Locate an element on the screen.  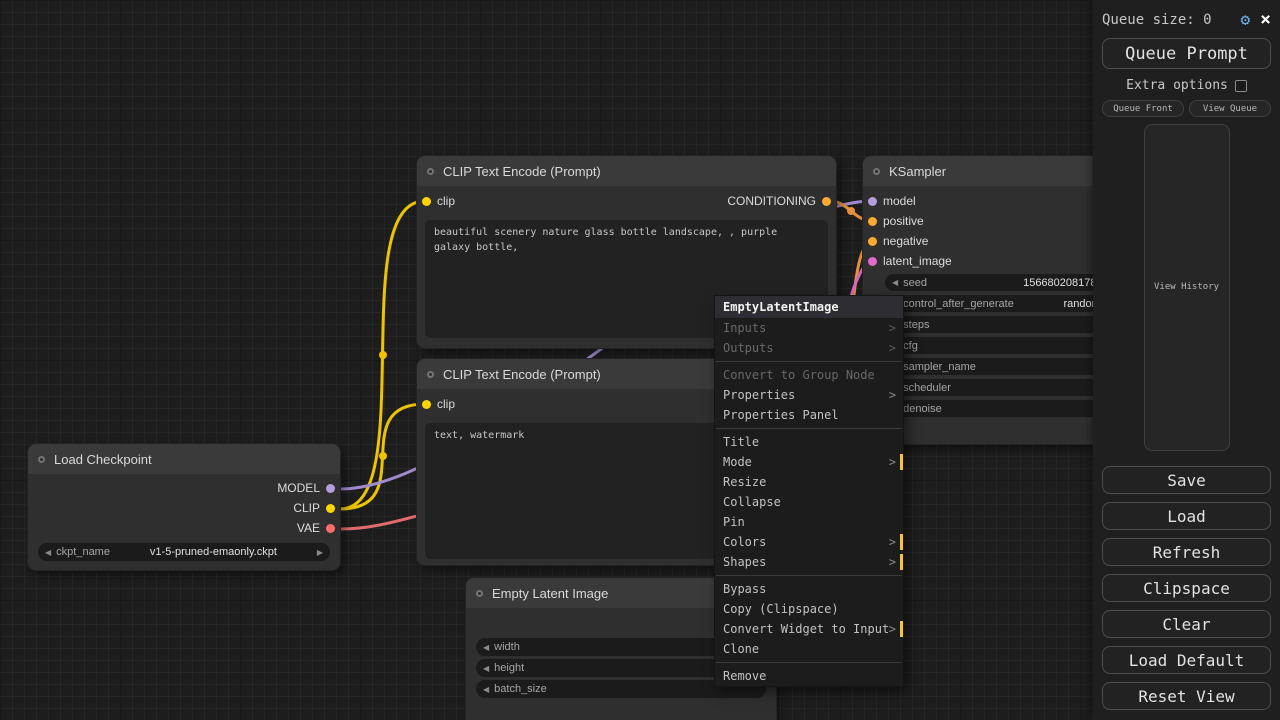
slot-label: CONDITIONING is located at coordinates (771, 201).